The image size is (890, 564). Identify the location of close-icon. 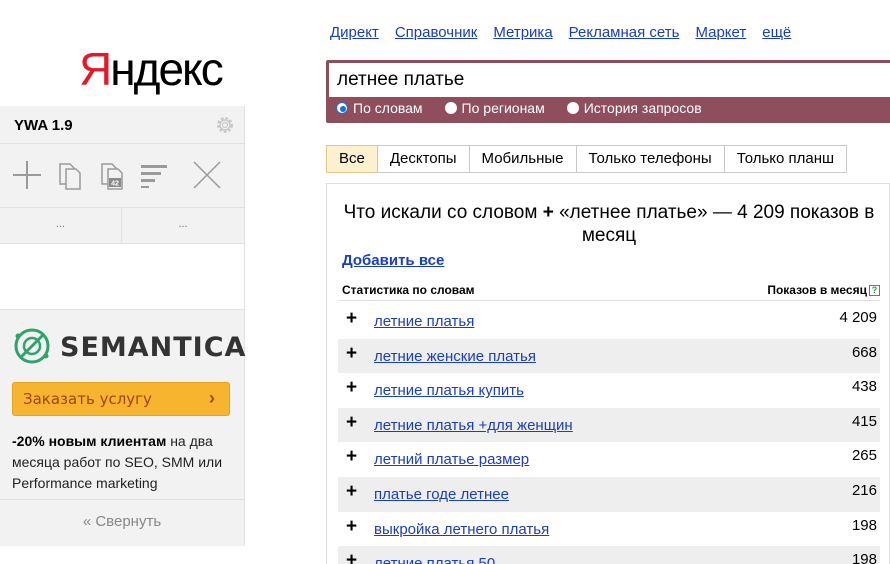
(207, 175).